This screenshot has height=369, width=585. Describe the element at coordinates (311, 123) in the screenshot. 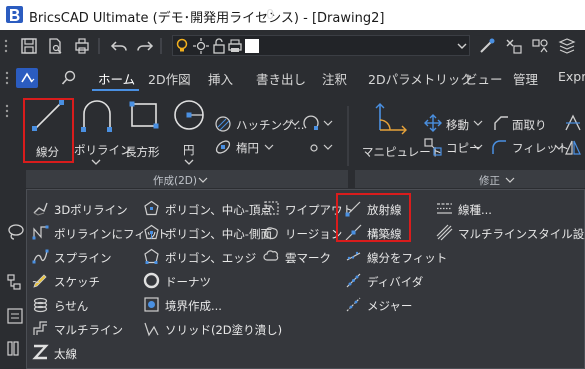

I see `arc-icon` at that location.